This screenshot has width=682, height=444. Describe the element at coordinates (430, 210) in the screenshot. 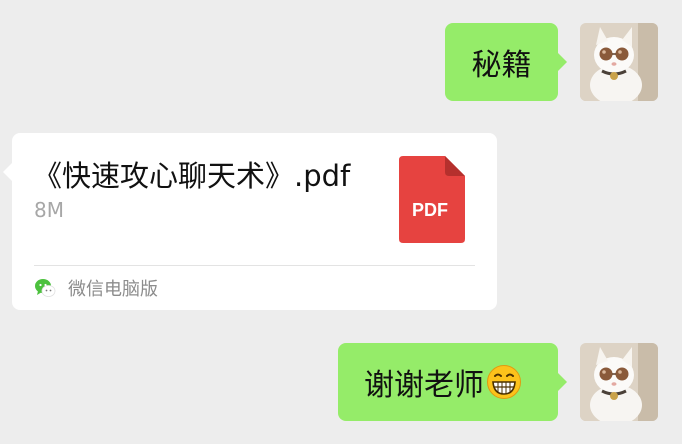

I see `pdf-icon-label: PDF` at that location.